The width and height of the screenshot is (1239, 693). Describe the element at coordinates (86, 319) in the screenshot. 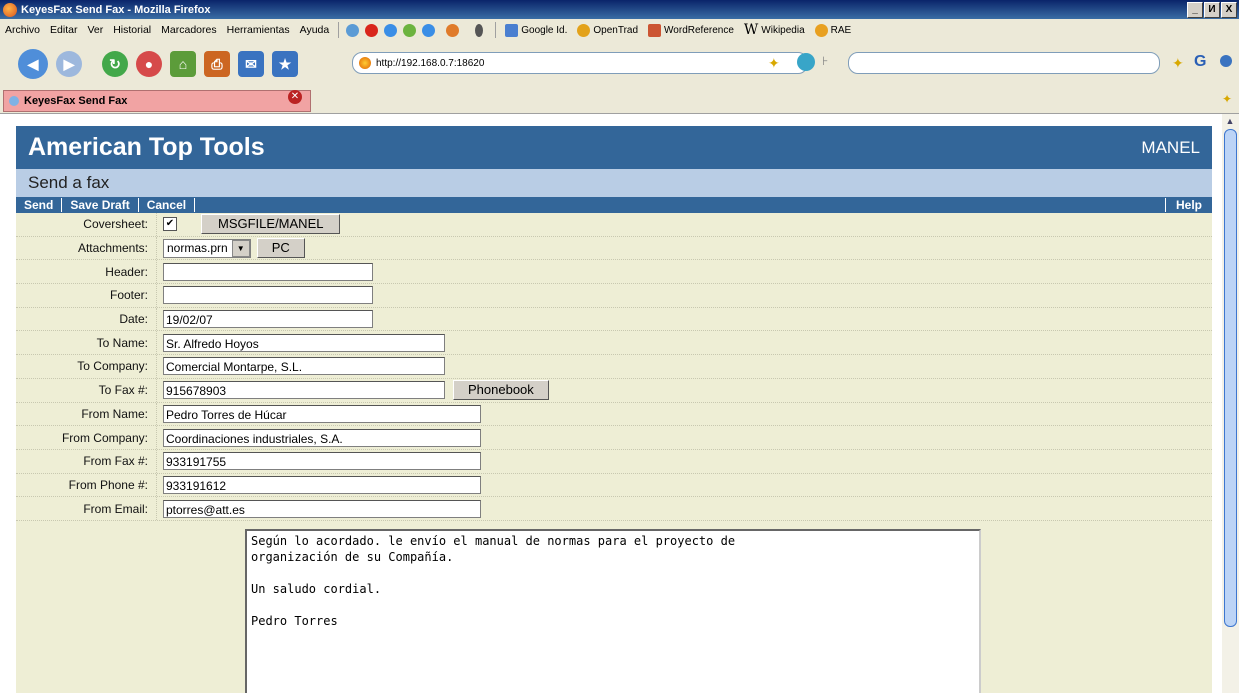

I see `date-label: Date:` at that location.